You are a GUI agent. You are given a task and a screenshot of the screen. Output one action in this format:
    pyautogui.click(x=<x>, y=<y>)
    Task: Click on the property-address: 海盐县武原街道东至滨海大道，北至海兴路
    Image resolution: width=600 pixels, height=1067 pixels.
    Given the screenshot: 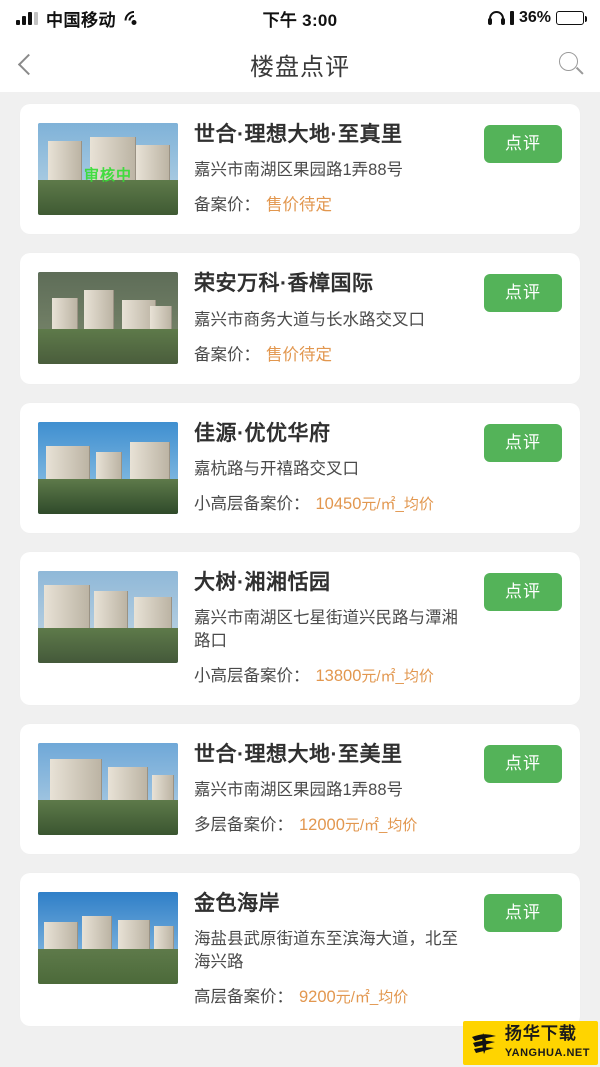 What is the action you would take?
    pyautogui.click(x=326, y=950)
    